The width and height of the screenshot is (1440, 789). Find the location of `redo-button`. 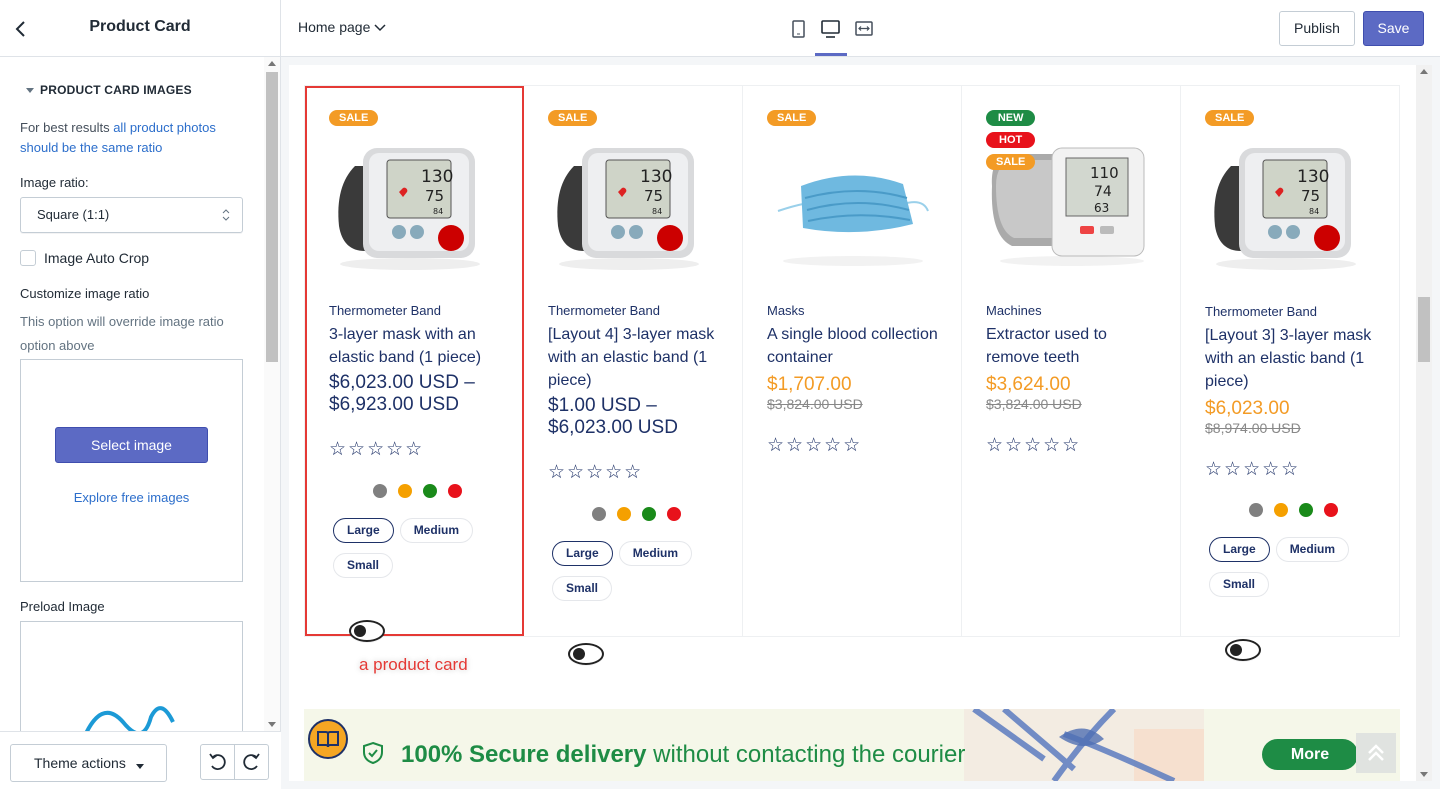

redo-button is located at coordinates (251, 762).